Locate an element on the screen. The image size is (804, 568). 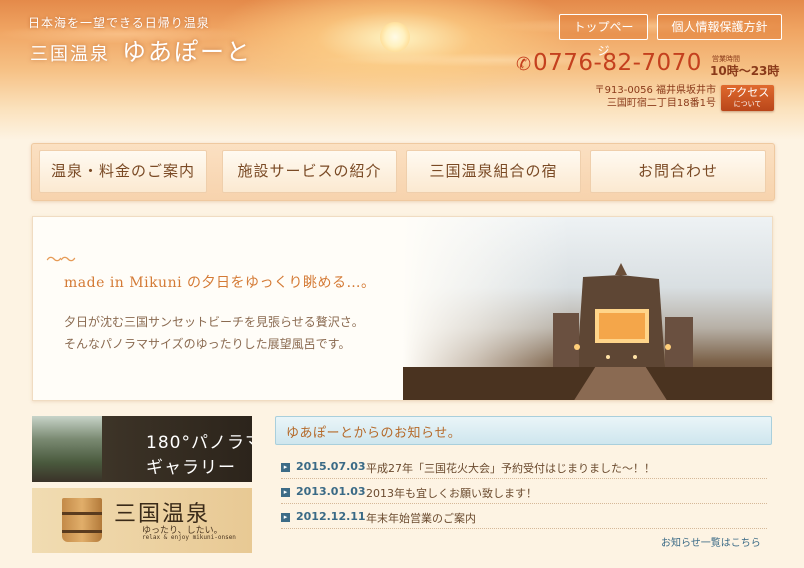
news-header: ゆあぽーとからのお知らせ。 is located at coordinates (523, 430).